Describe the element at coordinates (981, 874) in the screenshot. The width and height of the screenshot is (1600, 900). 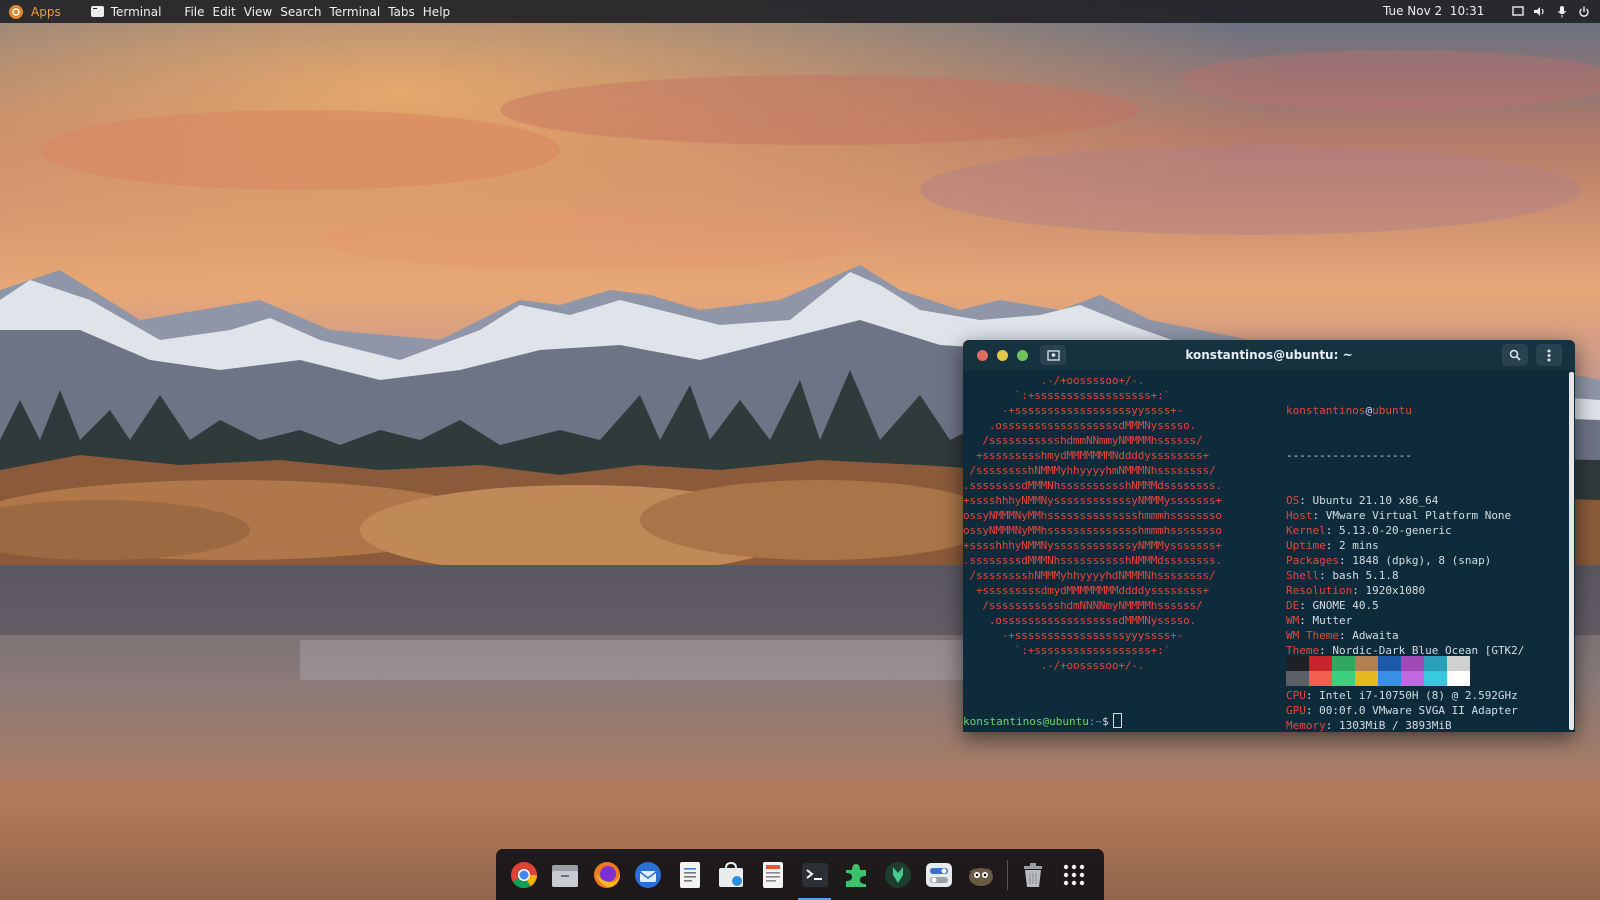
I see `gimp-icon` at that location.